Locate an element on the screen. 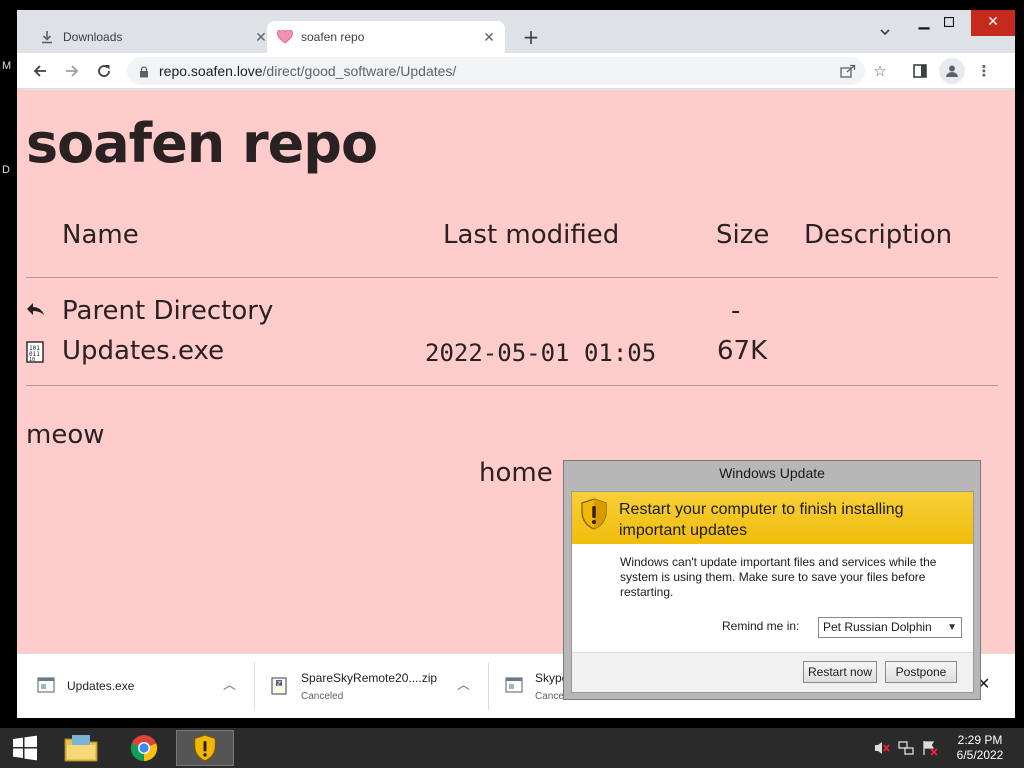 Image resolution: width=1024 pixels, height=768 pixels. postpone-button: Postpone is located at coordinates (921, 672).